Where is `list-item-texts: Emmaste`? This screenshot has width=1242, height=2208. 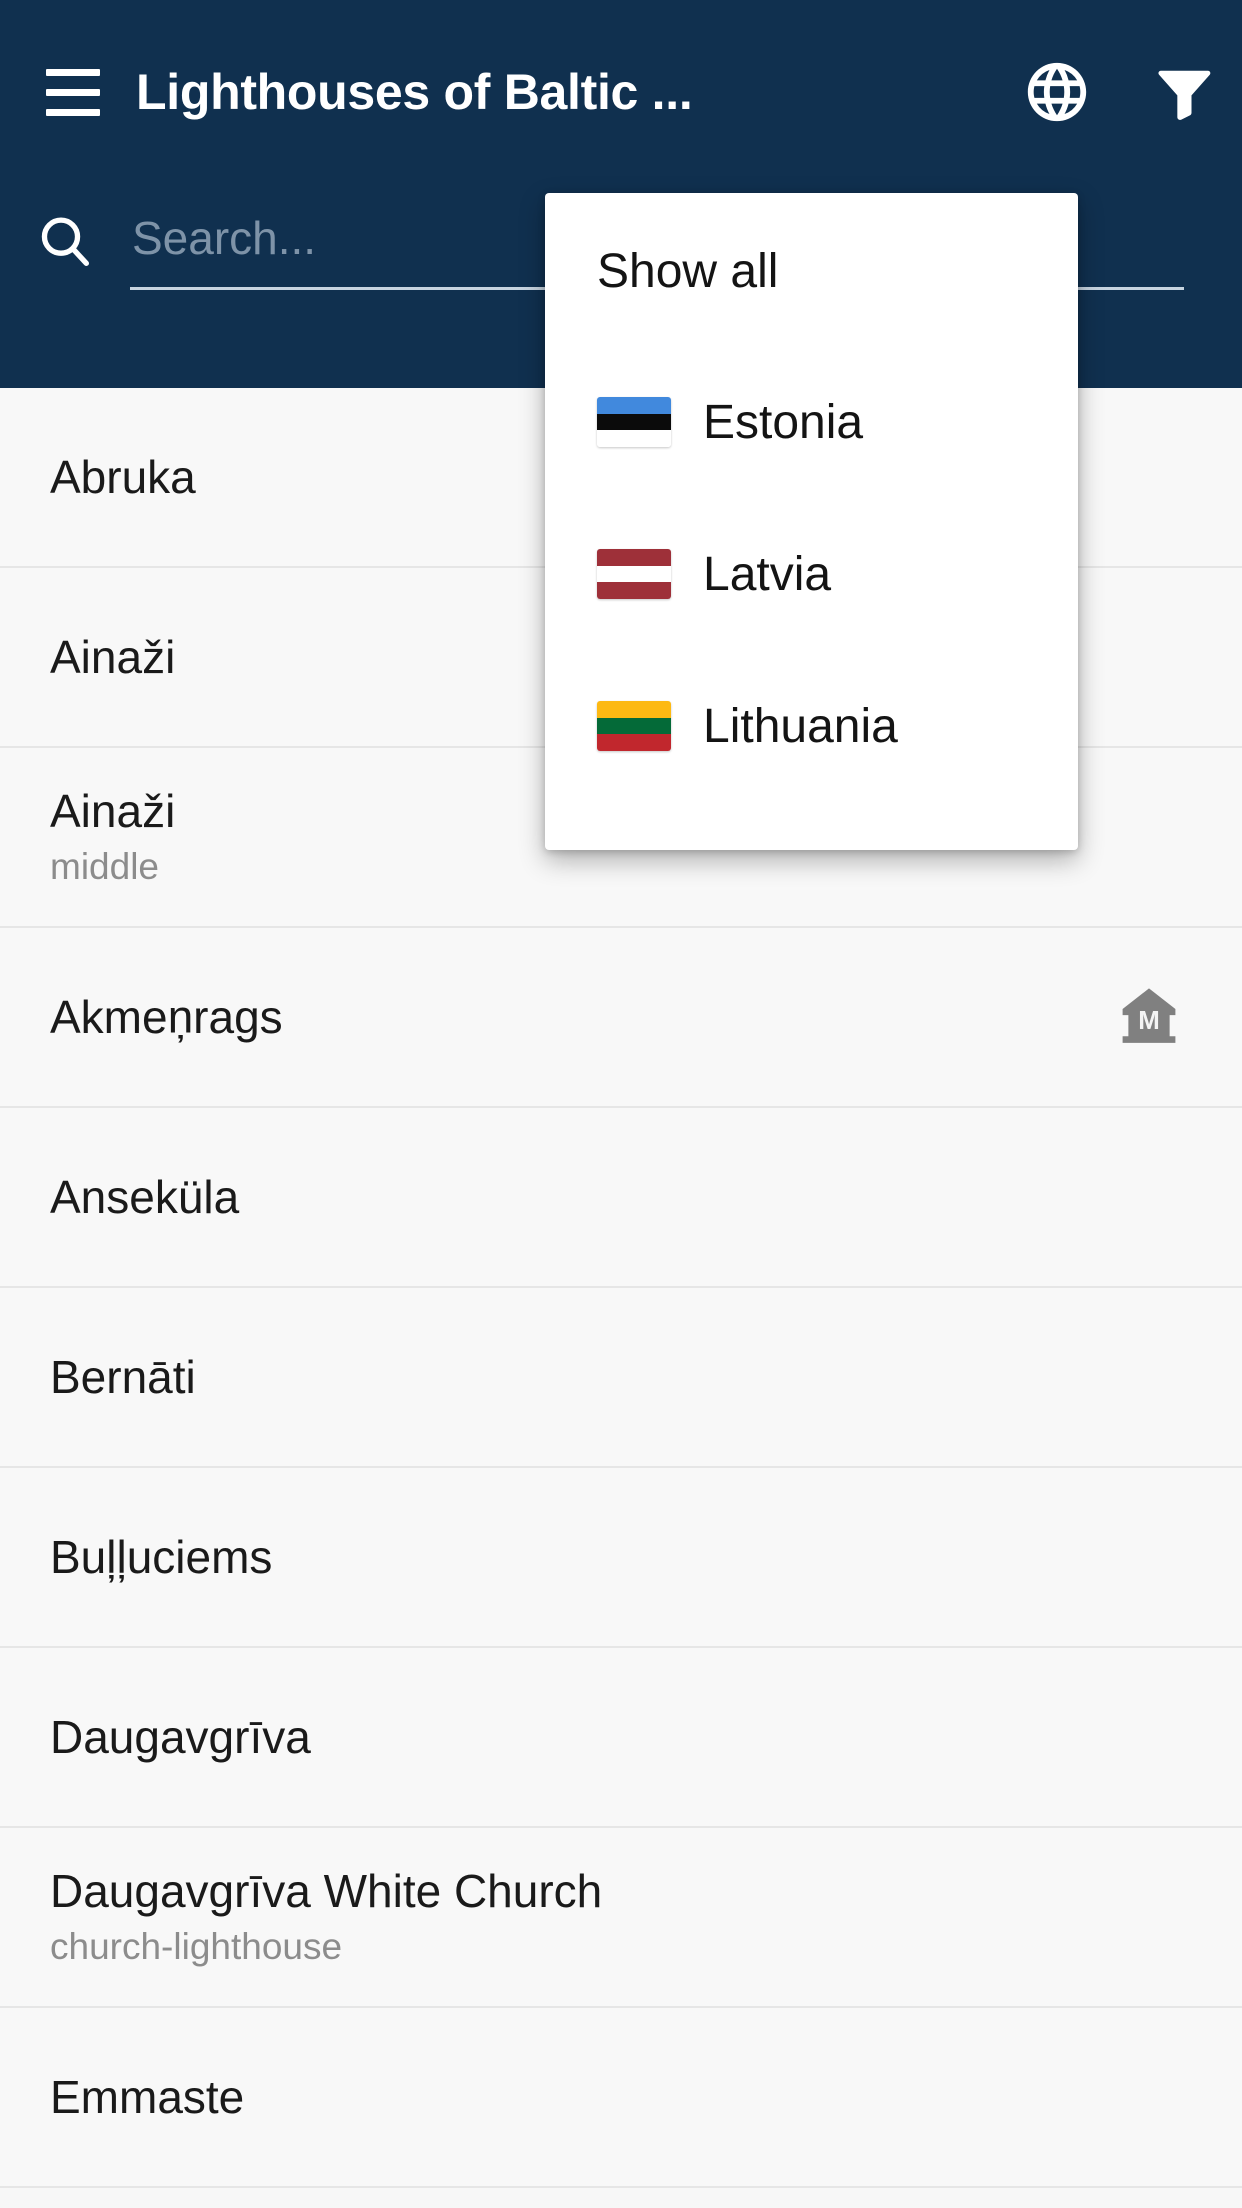
list-item-texts: Emmaste is located at coordinates (621, 2097).